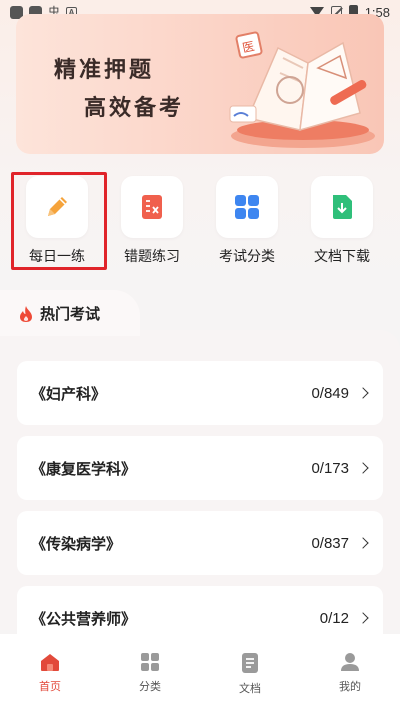 The image size is (400, 712). I want to click on exam-progress: 0/12, so click(334, 618).